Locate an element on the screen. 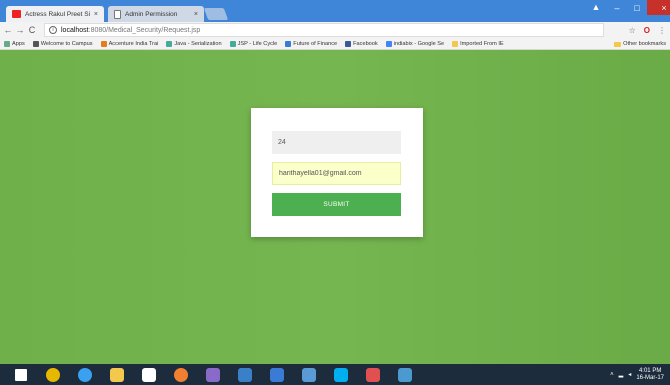 The height and width of the screenshot is (385, 670). forward-button: → is located at coordinates (20, 30).